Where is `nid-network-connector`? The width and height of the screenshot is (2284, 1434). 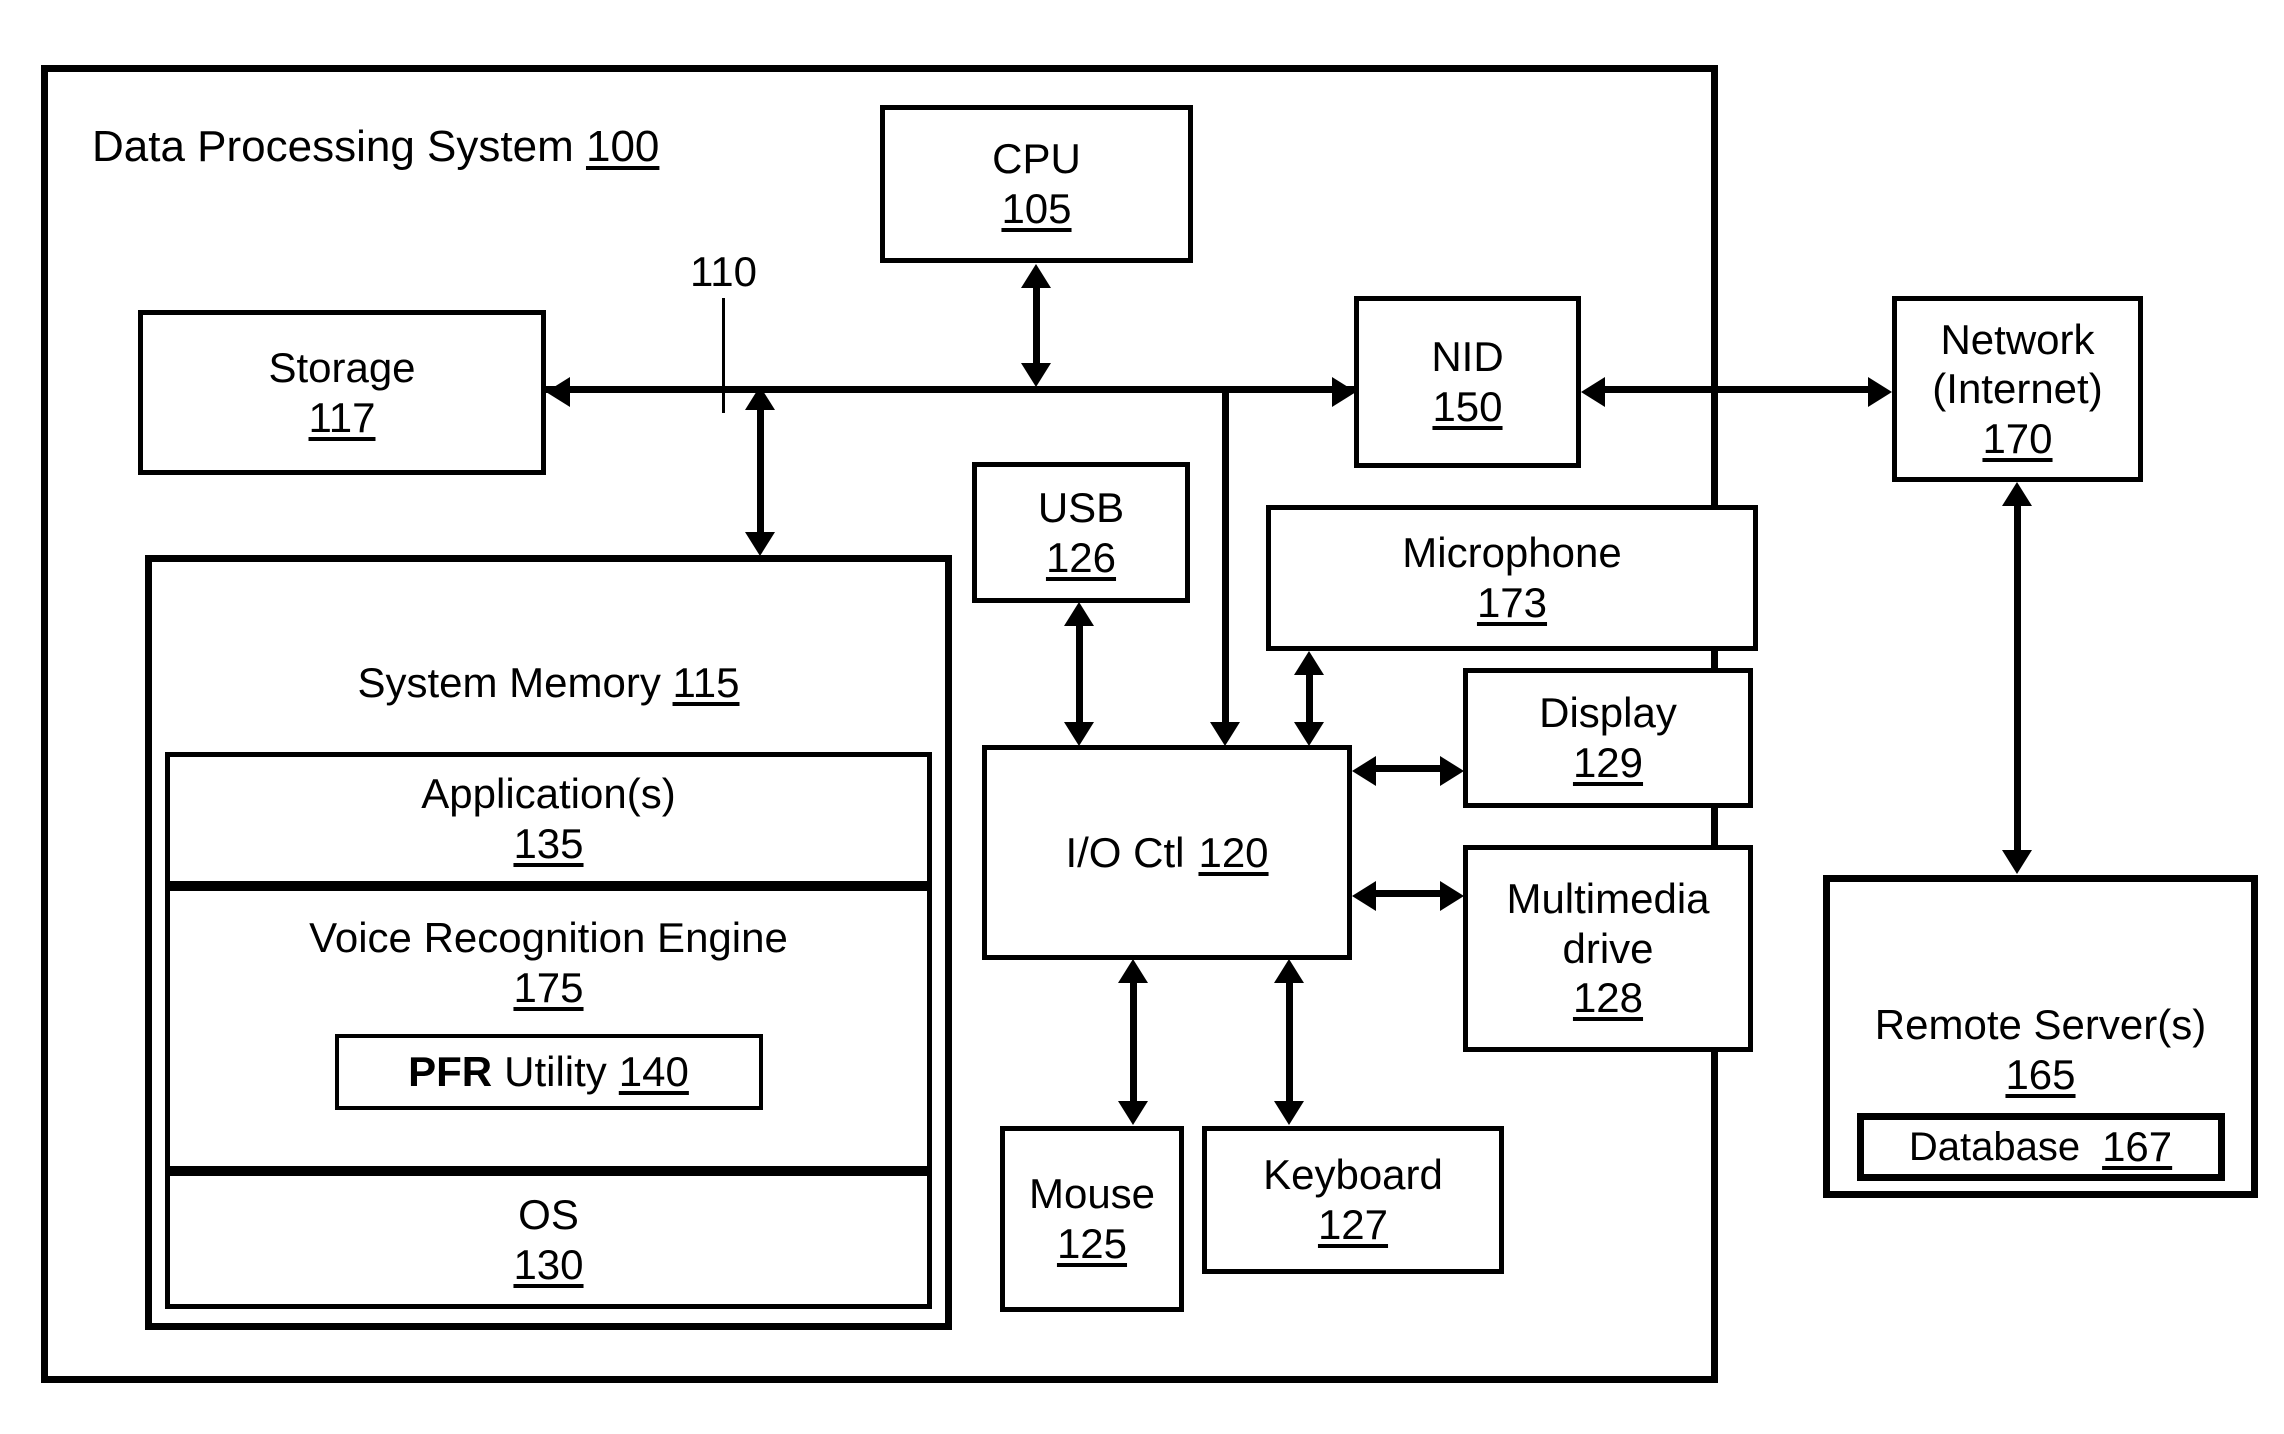
nid-network-connector is located at coordinates (1736, 389).